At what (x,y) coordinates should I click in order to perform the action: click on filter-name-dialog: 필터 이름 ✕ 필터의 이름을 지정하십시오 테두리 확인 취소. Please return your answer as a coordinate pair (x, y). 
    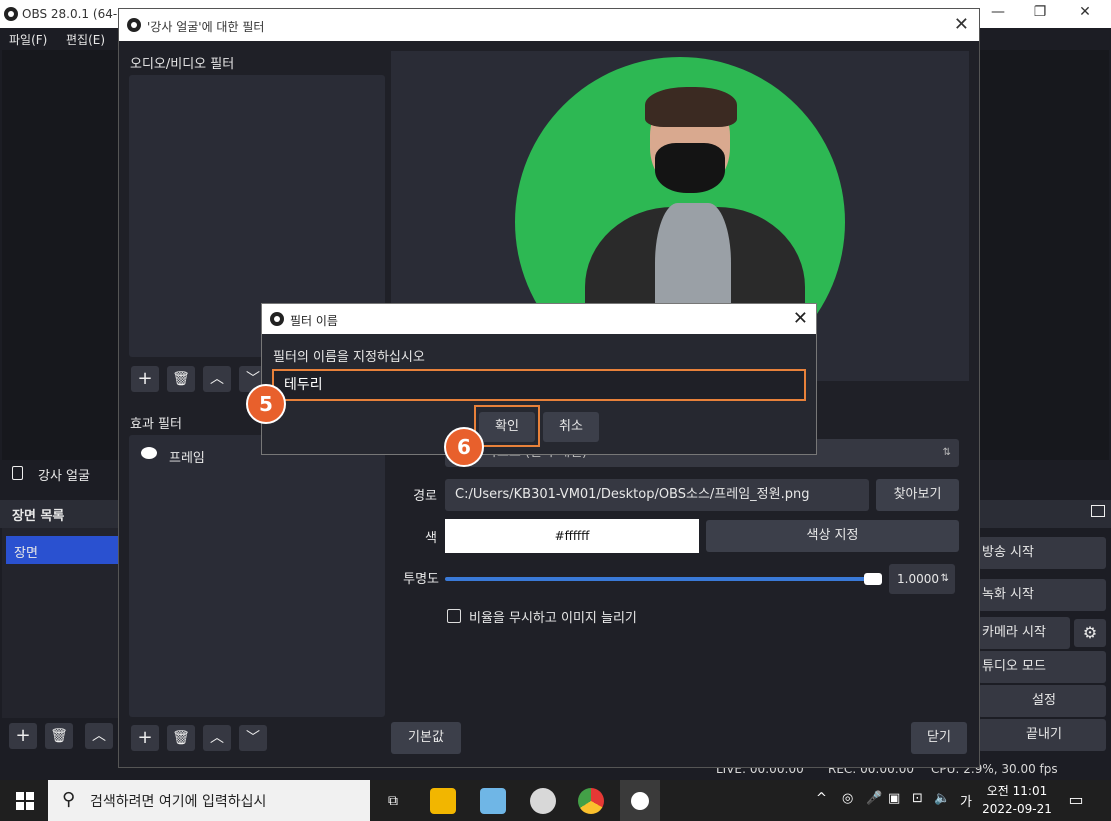
    Looking at the image, I should click on (539, 379).